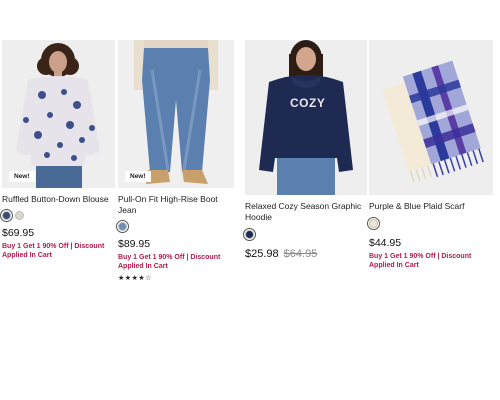 Image resolution: width=500 pixels, height=400 pixels. What do you see at coordinates (431, 206) in the screenshot?
I see `product-name: Purple & Blue Plaid Scarf` at bounding box center [431, 206].